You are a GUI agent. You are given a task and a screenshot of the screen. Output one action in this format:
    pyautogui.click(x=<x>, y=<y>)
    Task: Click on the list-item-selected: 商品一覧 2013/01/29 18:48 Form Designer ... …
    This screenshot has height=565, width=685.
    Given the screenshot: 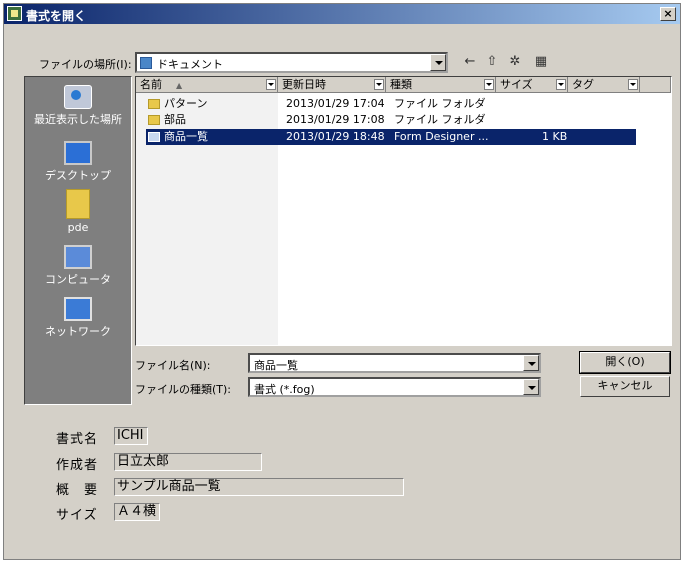 What is the action you would take?
    pyautogui.click(x=391, y=137)
    